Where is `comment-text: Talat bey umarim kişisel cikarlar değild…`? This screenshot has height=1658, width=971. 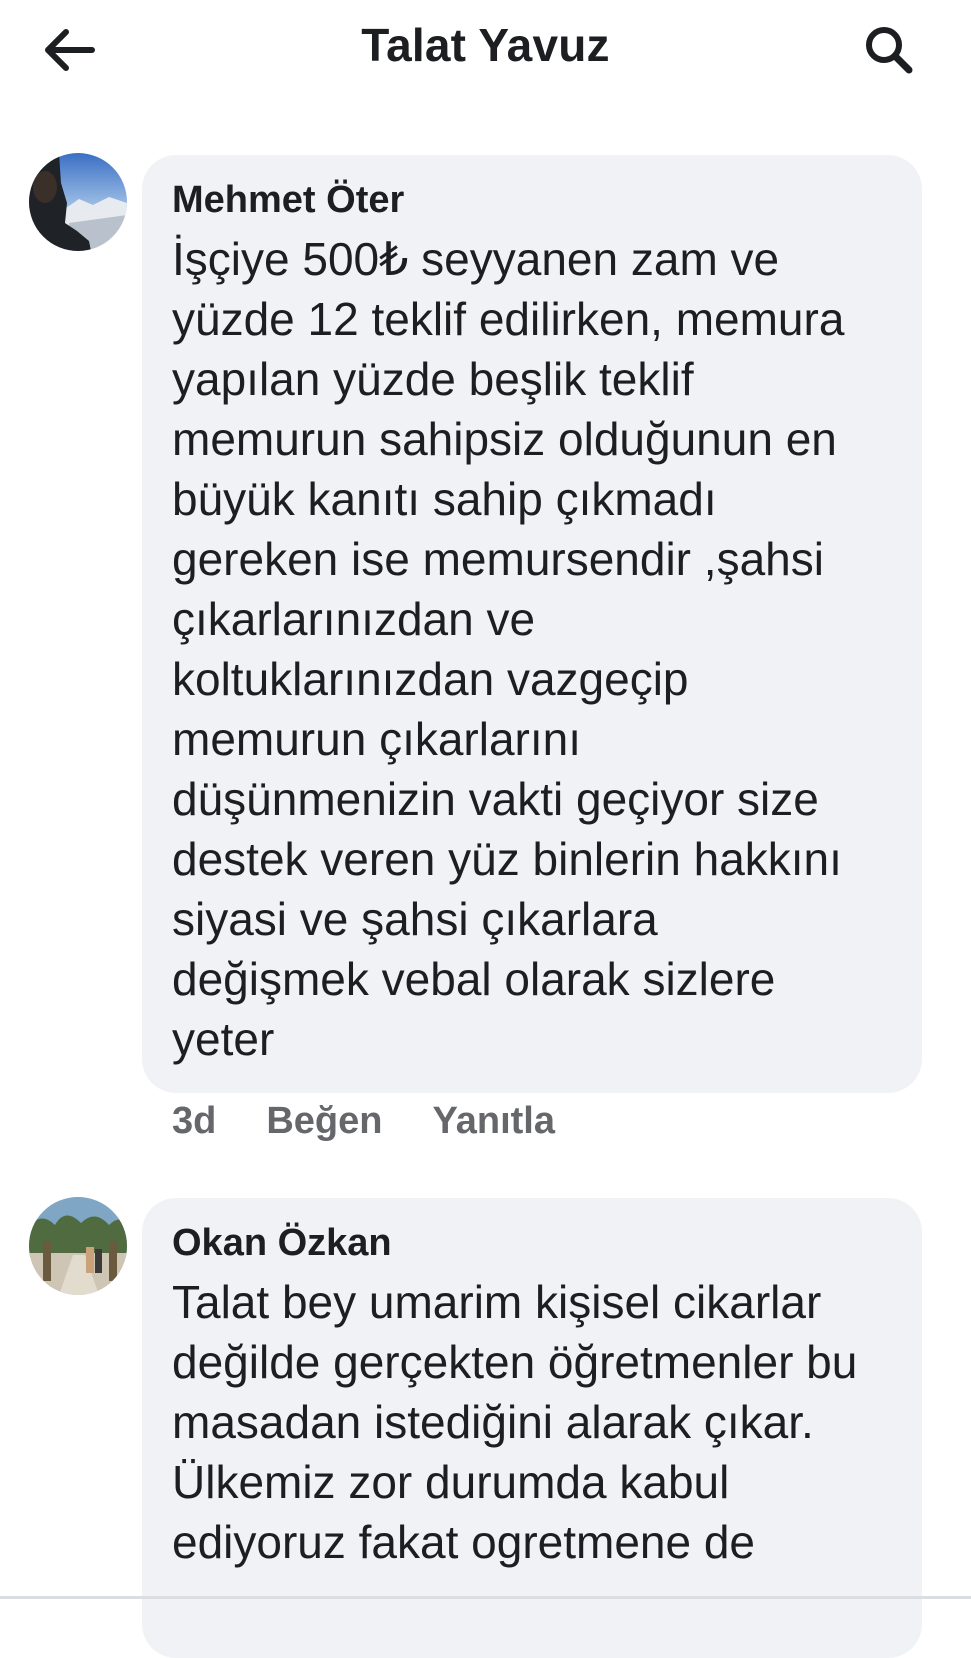 comment-text: Talat bey umarim kişisel cikarlar değild… is located at coordinates (515, 1422).